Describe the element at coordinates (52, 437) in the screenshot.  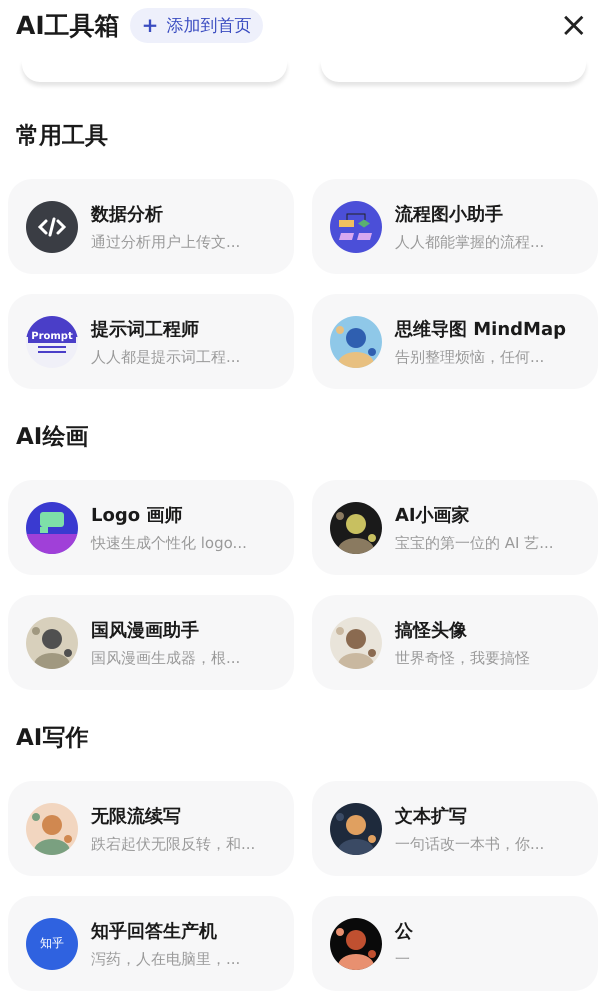
I see `section-title: AI绘画` at that location.